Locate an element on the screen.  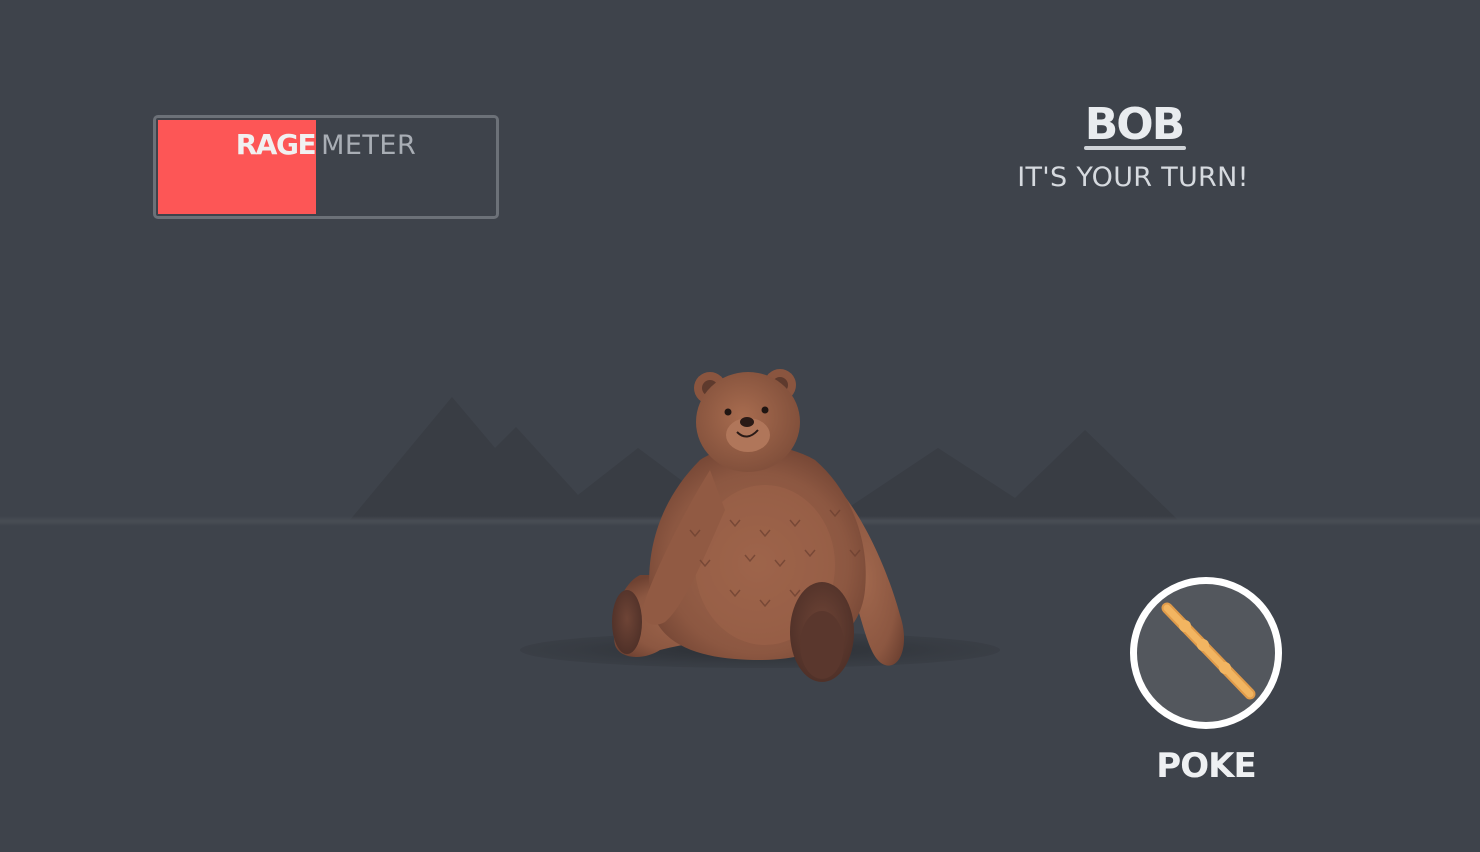
rage-word: RAGE is located at coordinates (276, 144).